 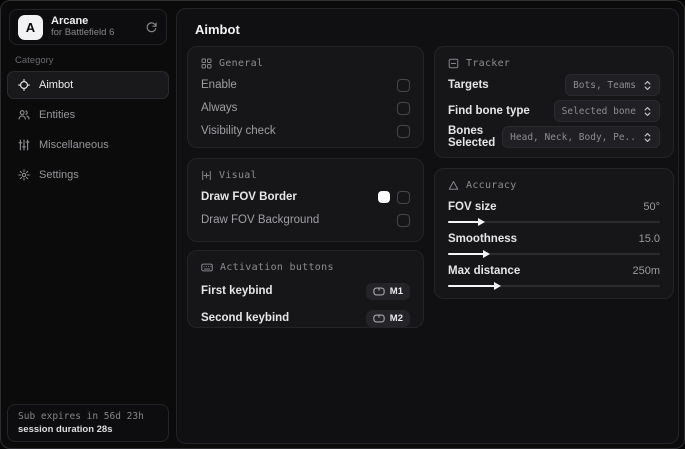 I want to click on slider-label: FOV size, so click(x=472, y=207).